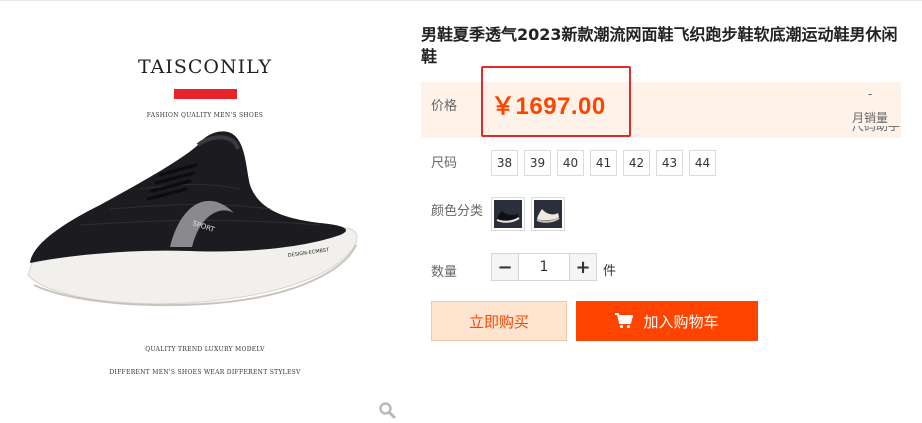 This screenshot has width=922, height=423. What do you see at coordinates (624, 321) in the screenshot?
I see `cart-icon` at bounding box center [624, 321].